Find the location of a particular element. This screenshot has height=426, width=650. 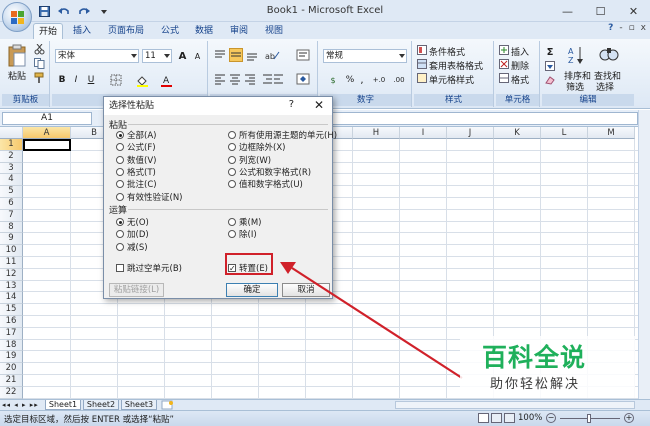

row-header: 15 is located at coordinates (11, 310).